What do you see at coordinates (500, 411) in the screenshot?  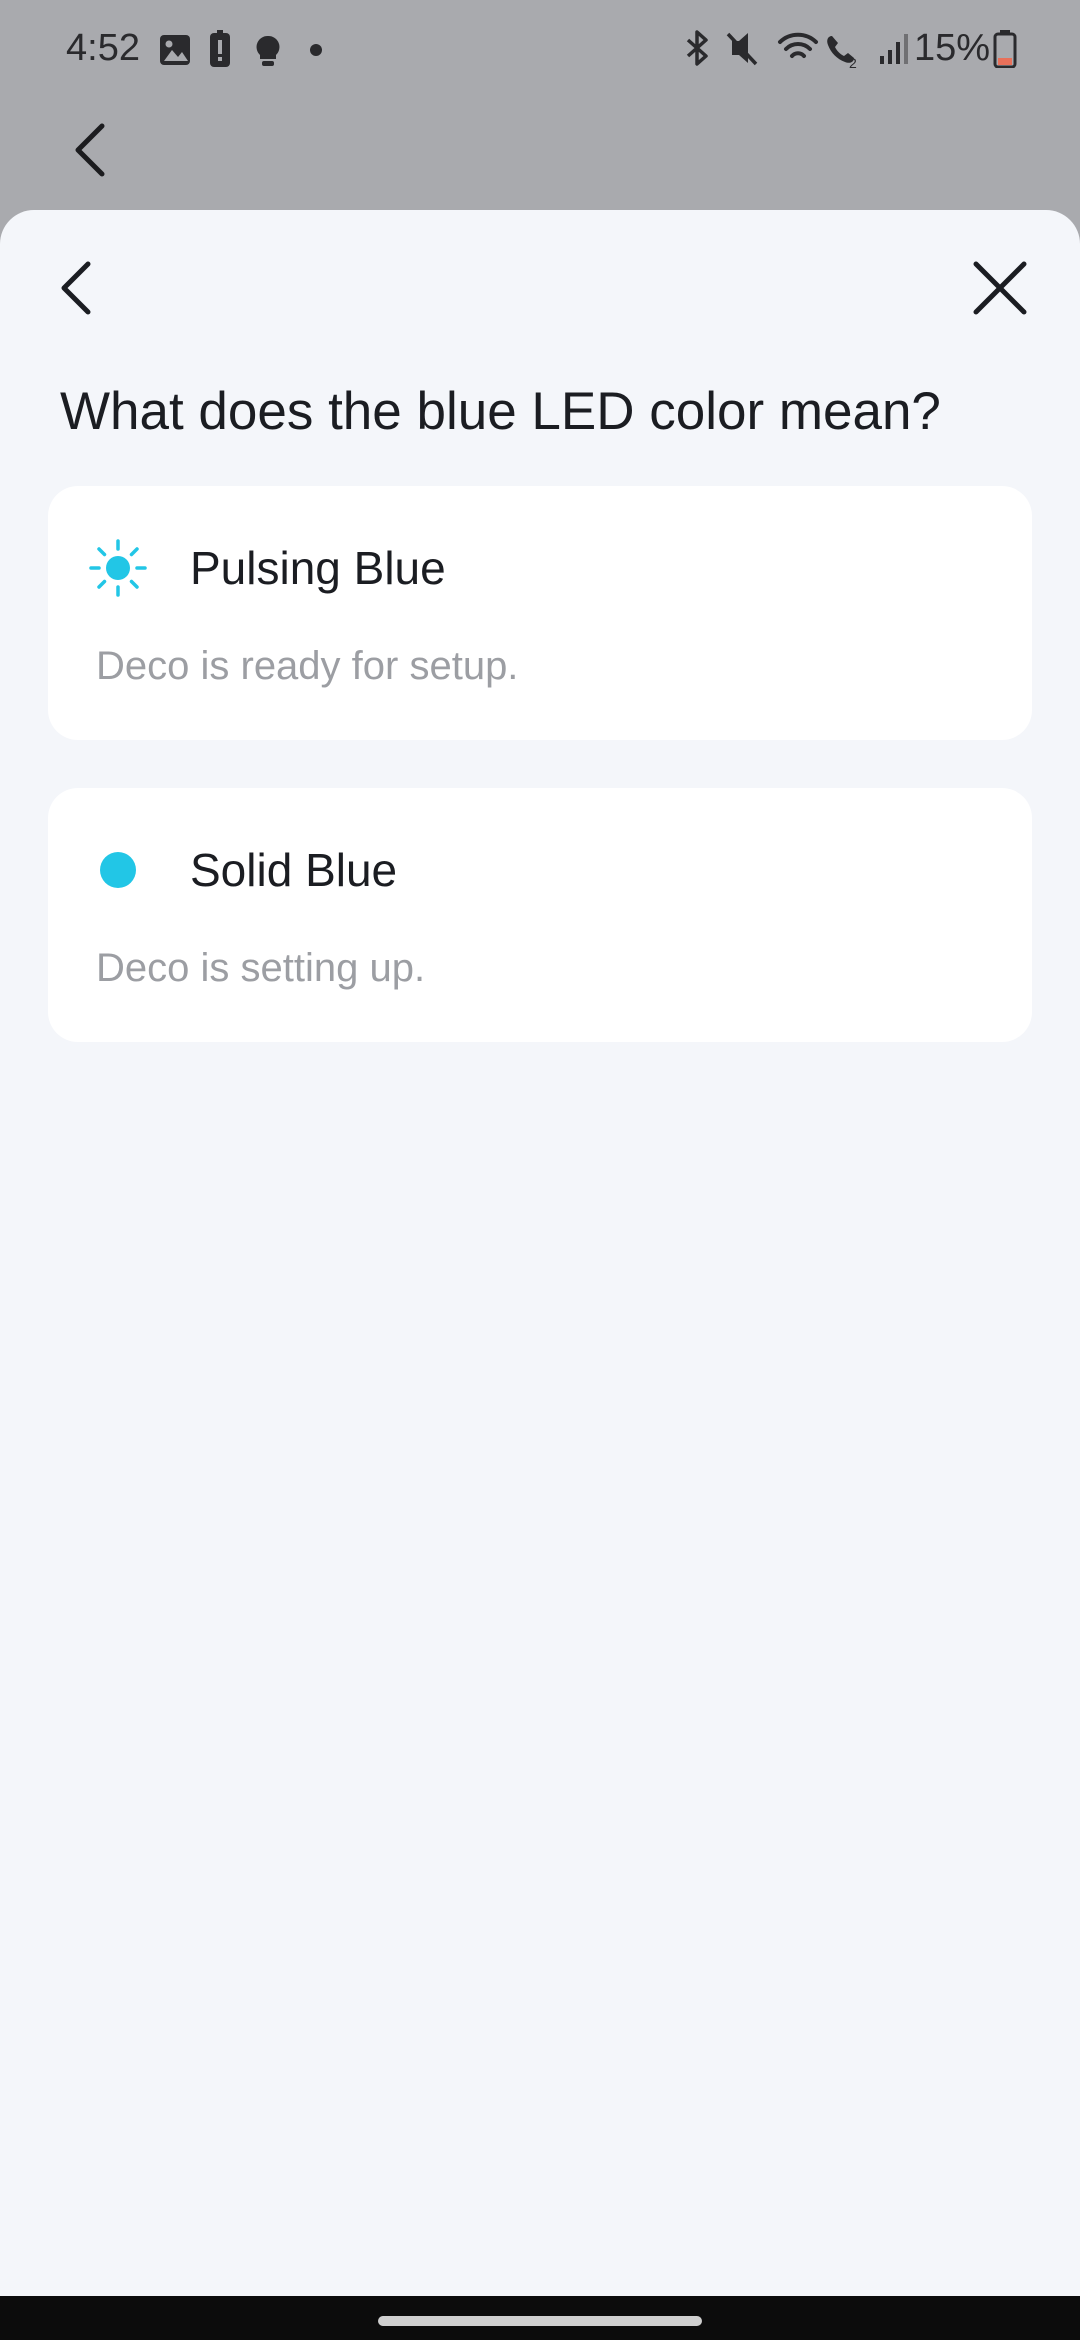 I see `page-title: What does the blue LED color mean?` at bounding box center [500, 411].